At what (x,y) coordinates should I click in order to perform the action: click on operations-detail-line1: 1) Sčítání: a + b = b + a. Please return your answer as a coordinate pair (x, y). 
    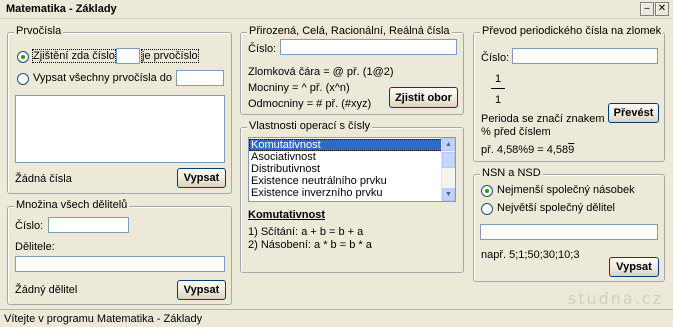
    Looking at the image, I should click on (306, 232).